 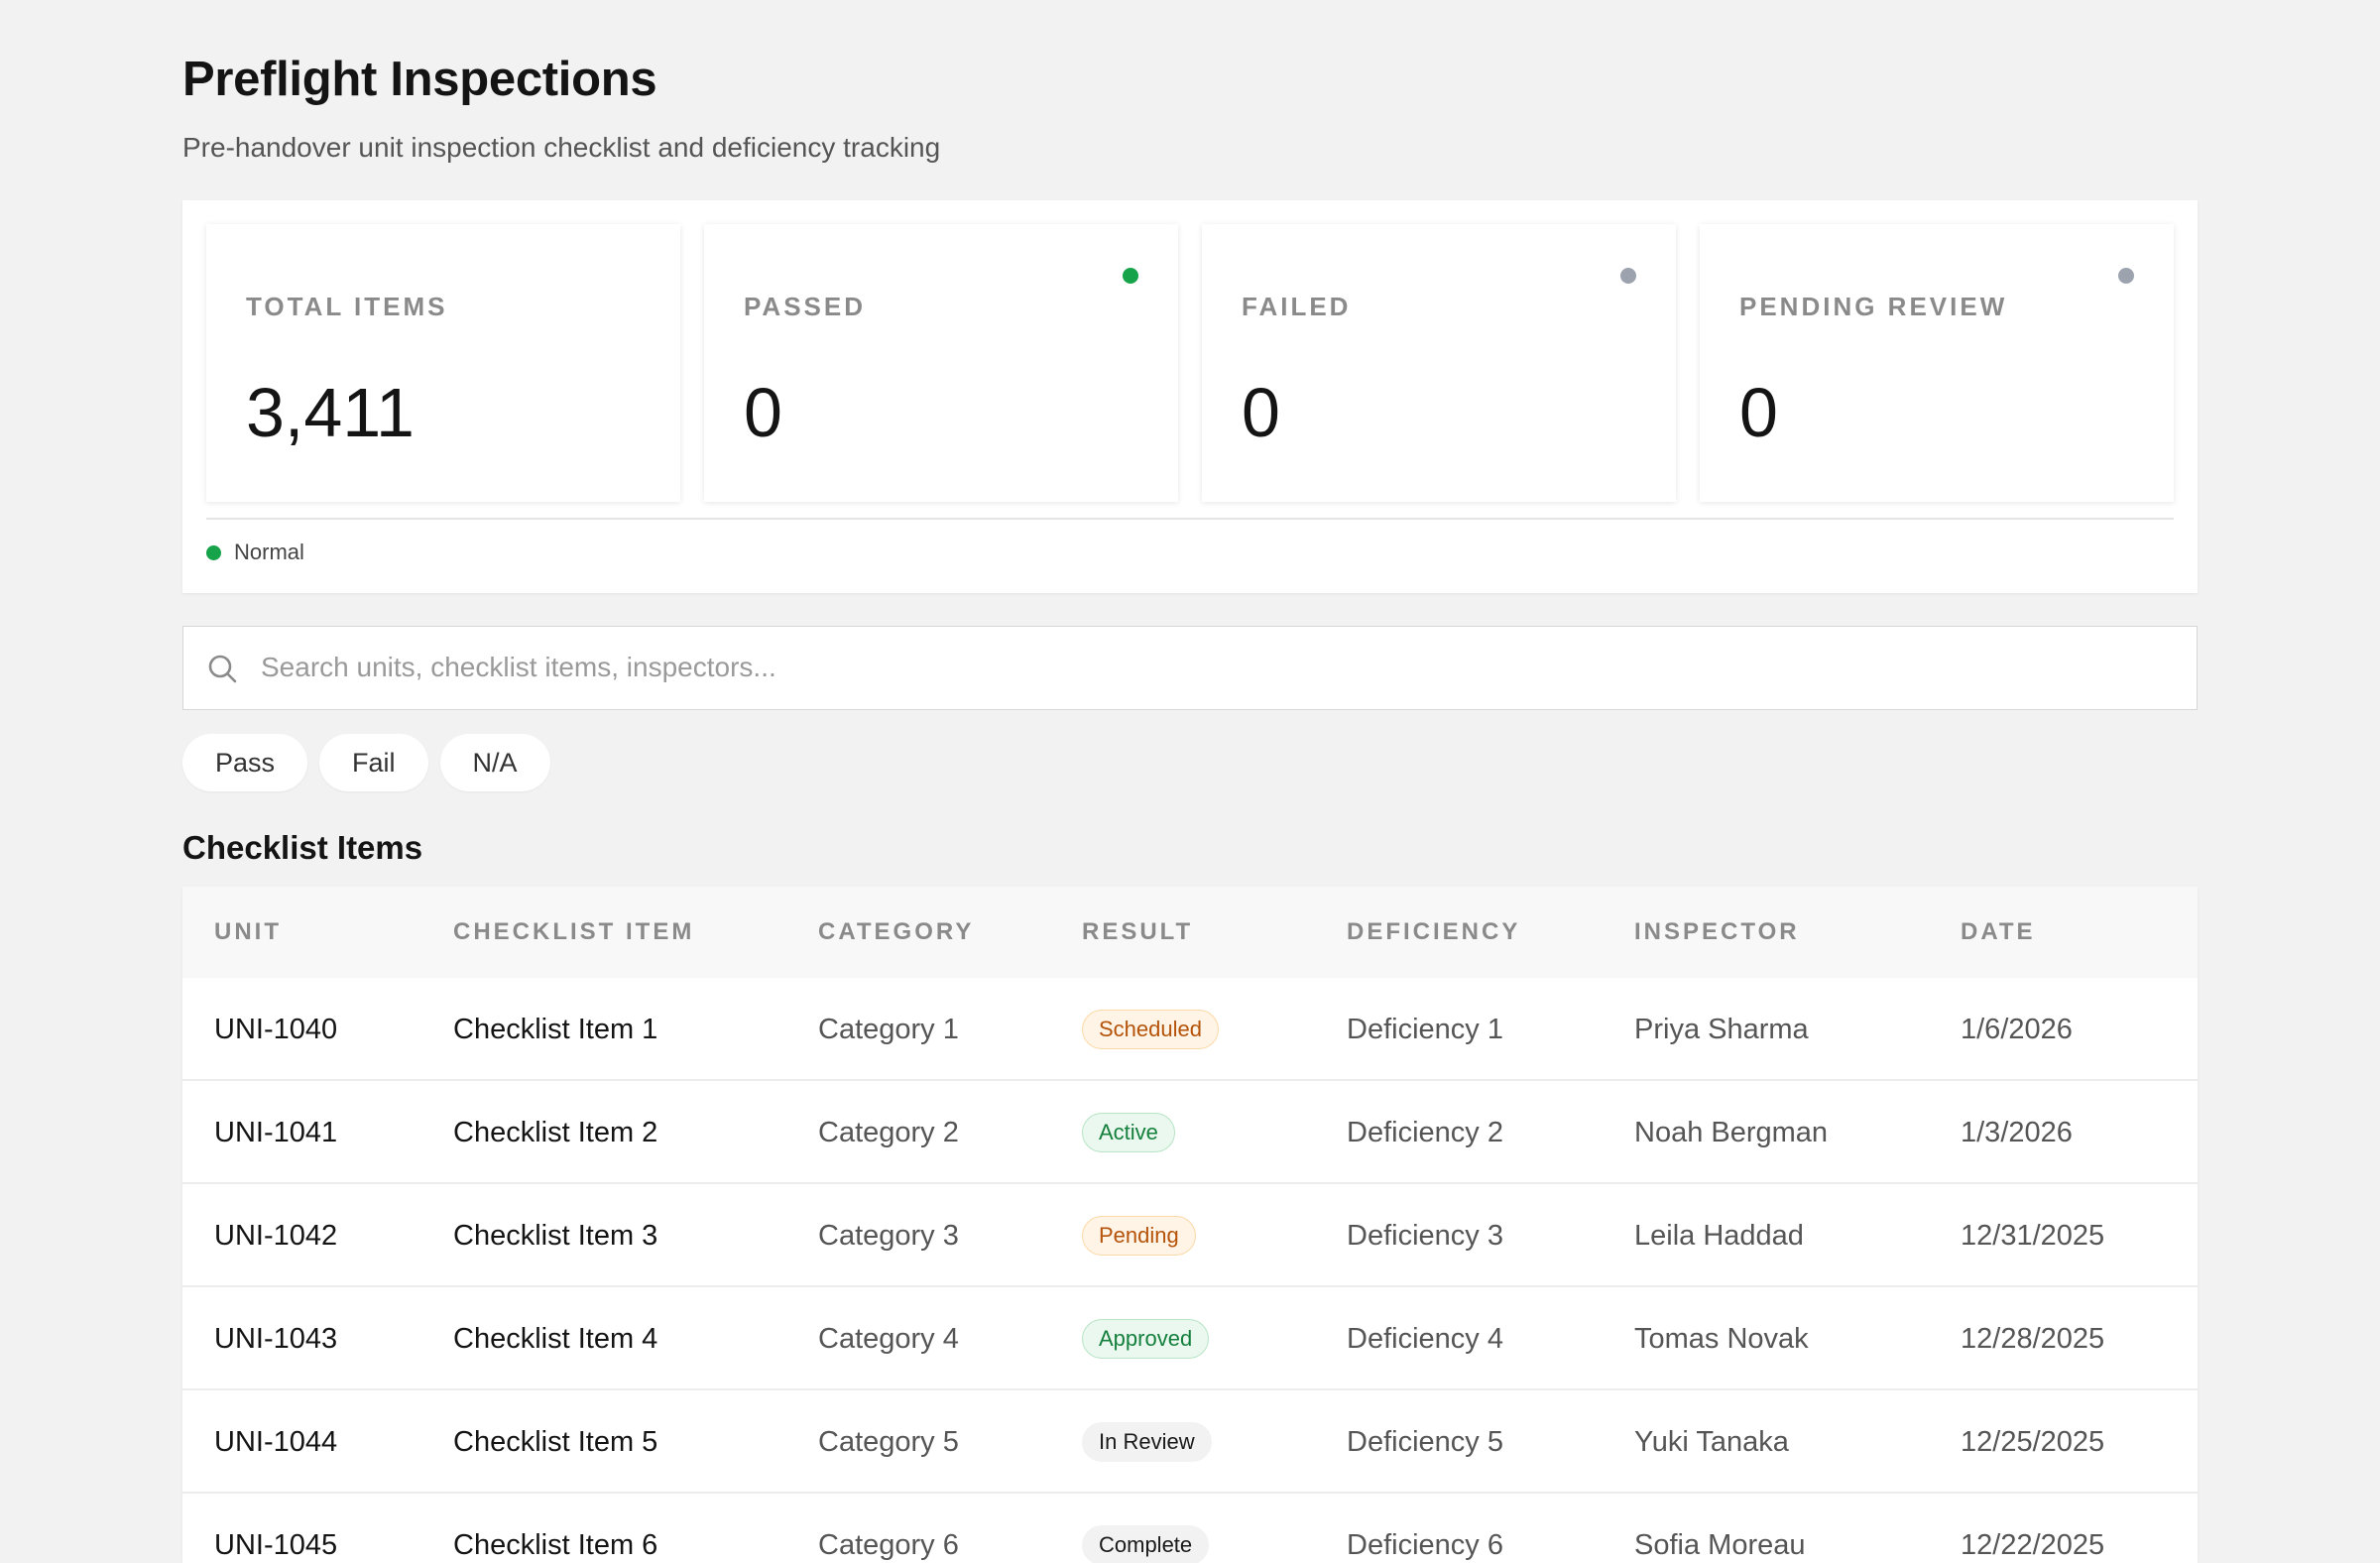 What do you see at coordinates (1721, 1029) in the screenshot?
I see `cell-inspector: Priya Sharma` at bounding box center [1721, 1029].